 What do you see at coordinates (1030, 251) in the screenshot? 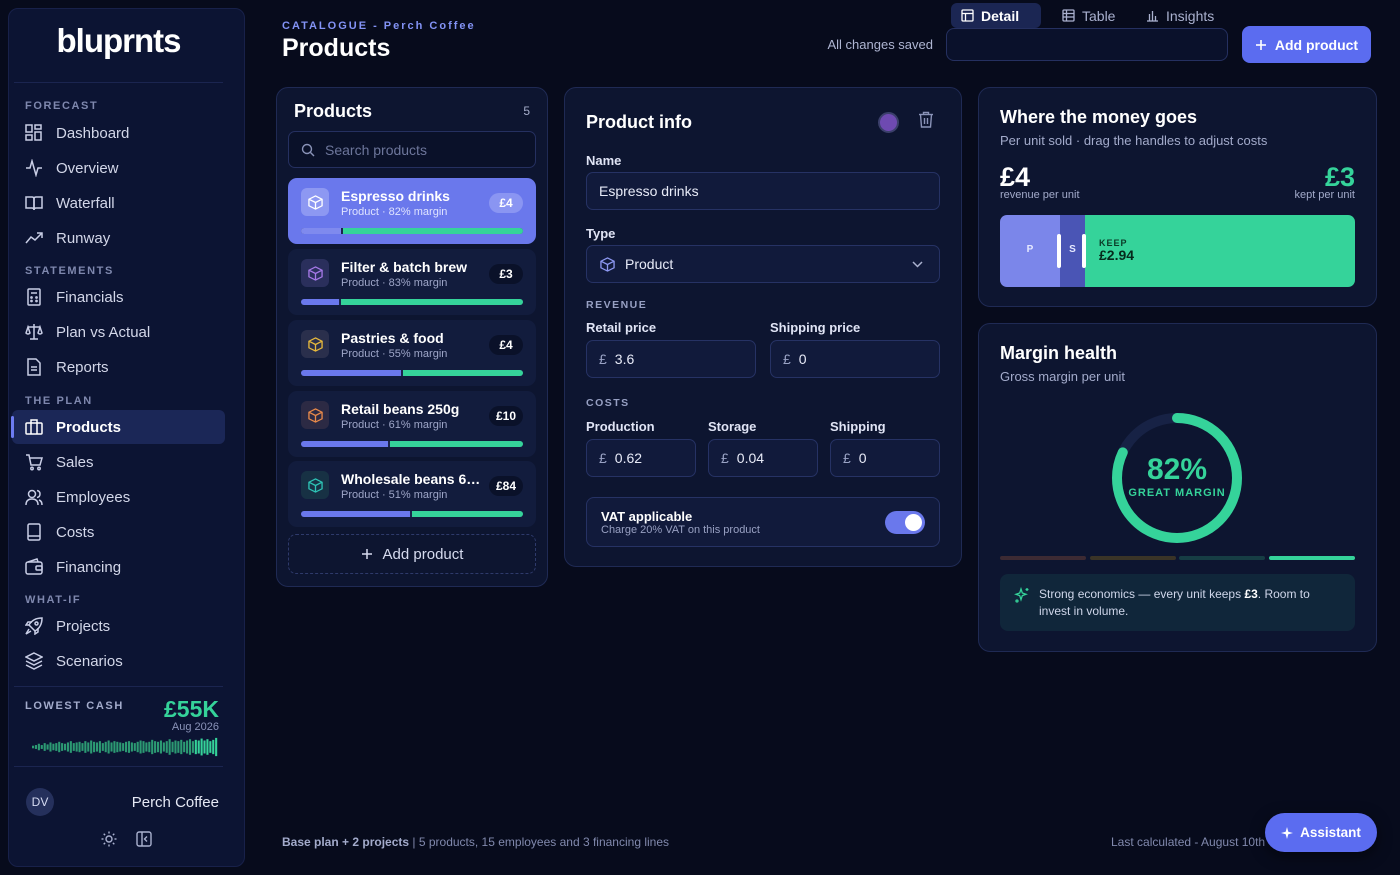
I see `cost-segment-p: P` at bounding box center [1030, 251].